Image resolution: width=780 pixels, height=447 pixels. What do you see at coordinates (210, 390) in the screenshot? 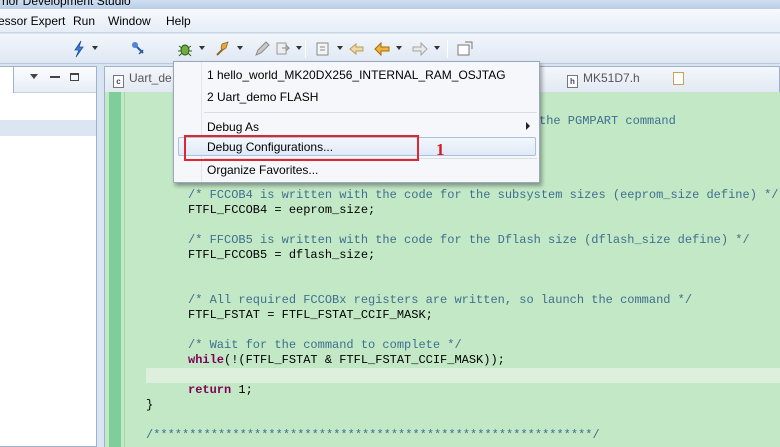
I see `keyword: return` at bounding box center [210, 390].